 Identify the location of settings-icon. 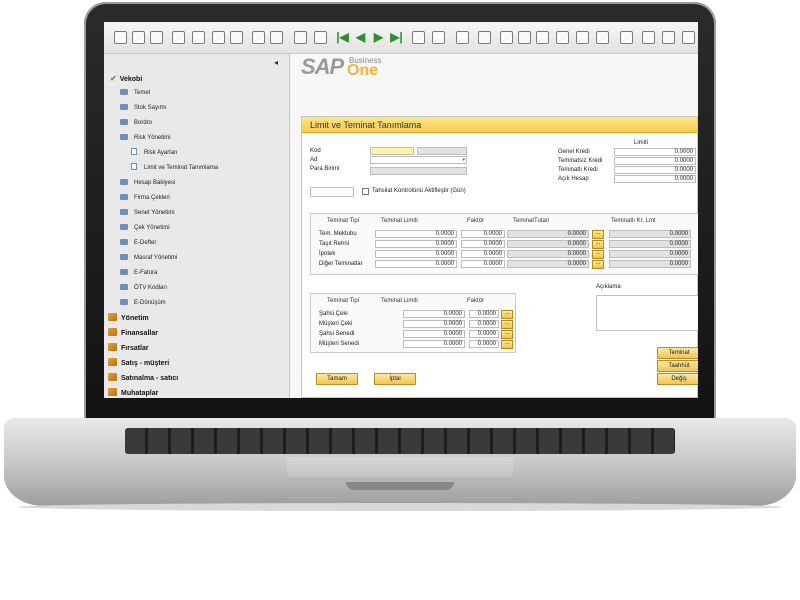
(276, 37).